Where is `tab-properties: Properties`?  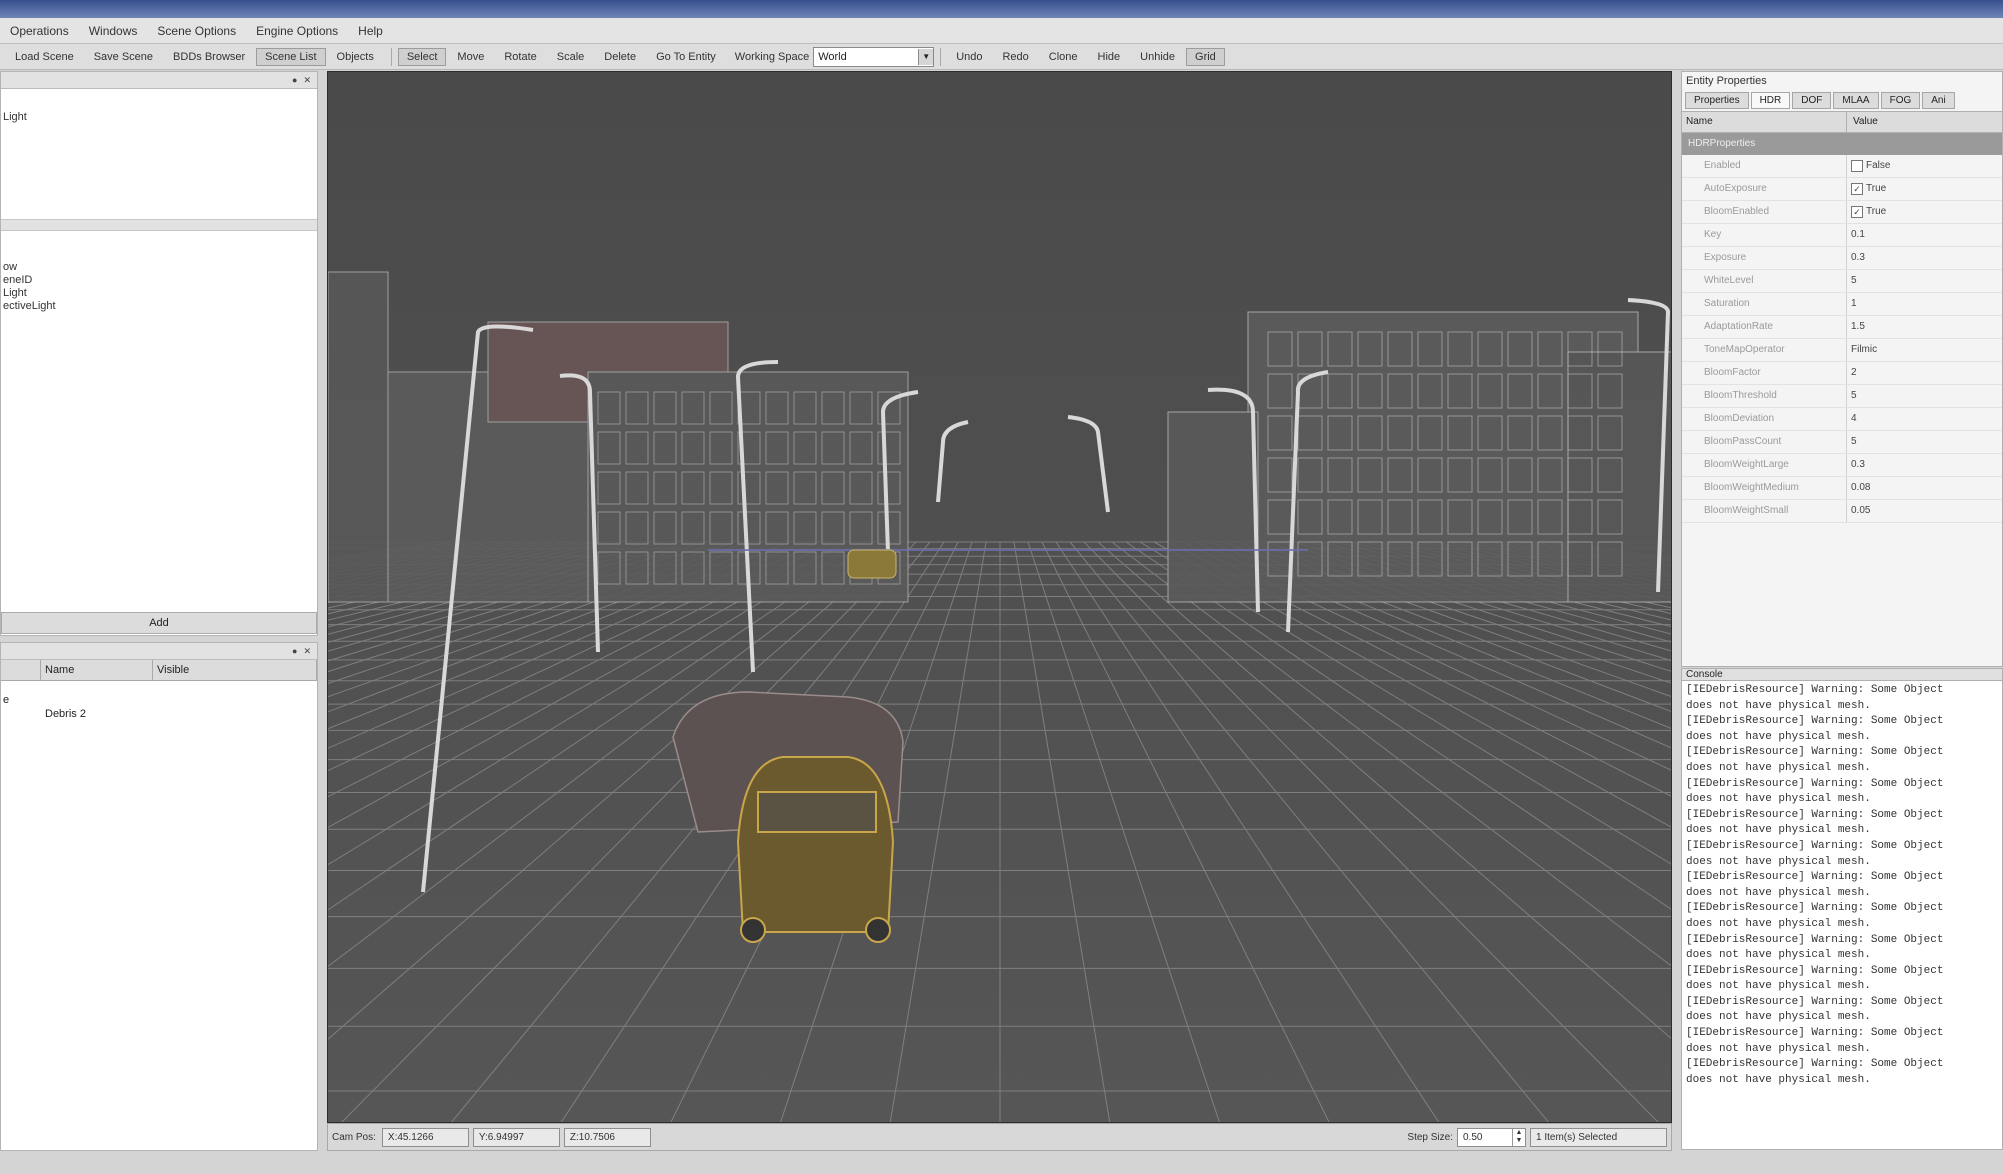 tab-properties: Properties is located at coordinates (1717, 100).